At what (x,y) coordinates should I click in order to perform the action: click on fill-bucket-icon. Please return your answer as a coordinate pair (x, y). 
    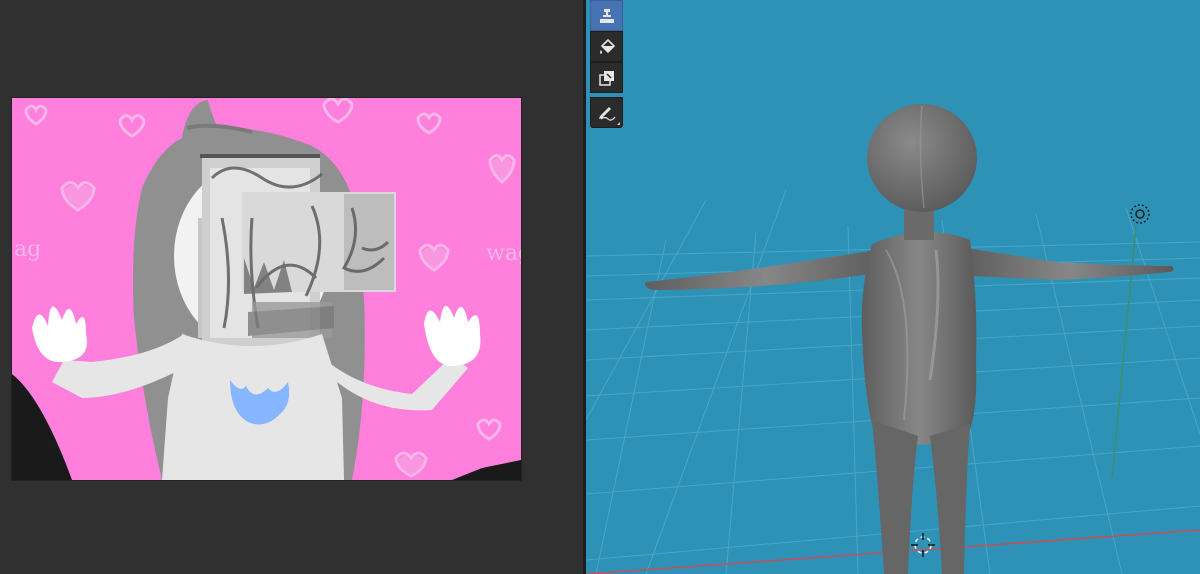
    Looking at the image, I should click on (607, 46).